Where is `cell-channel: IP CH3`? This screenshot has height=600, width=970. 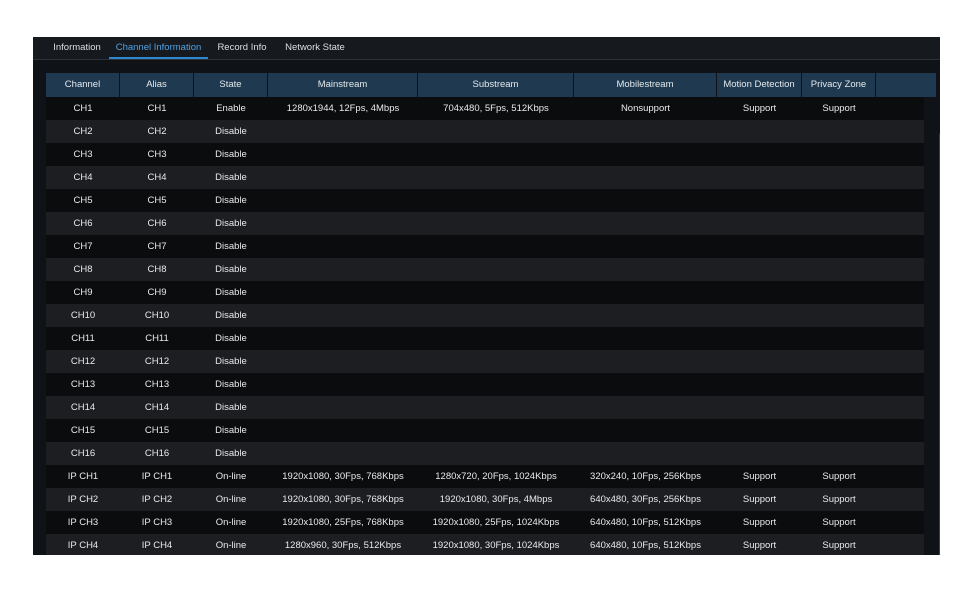 cell-channel: IP CH3 is located at coordinates (83, 522).